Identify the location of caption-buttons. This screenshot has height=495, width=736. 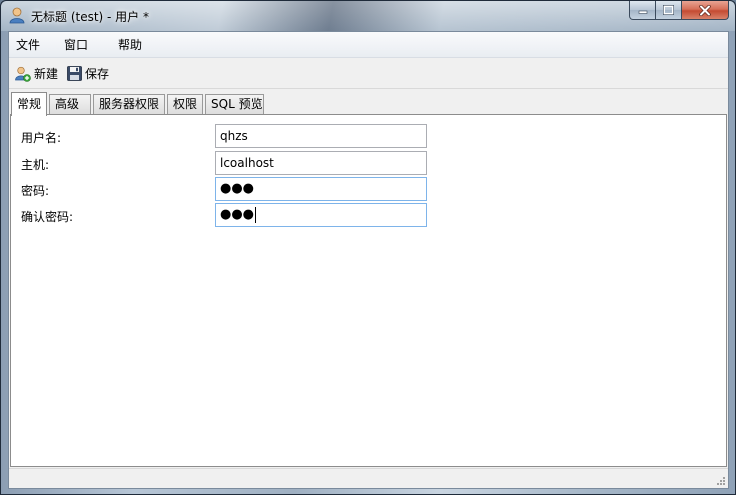
(679, 11).